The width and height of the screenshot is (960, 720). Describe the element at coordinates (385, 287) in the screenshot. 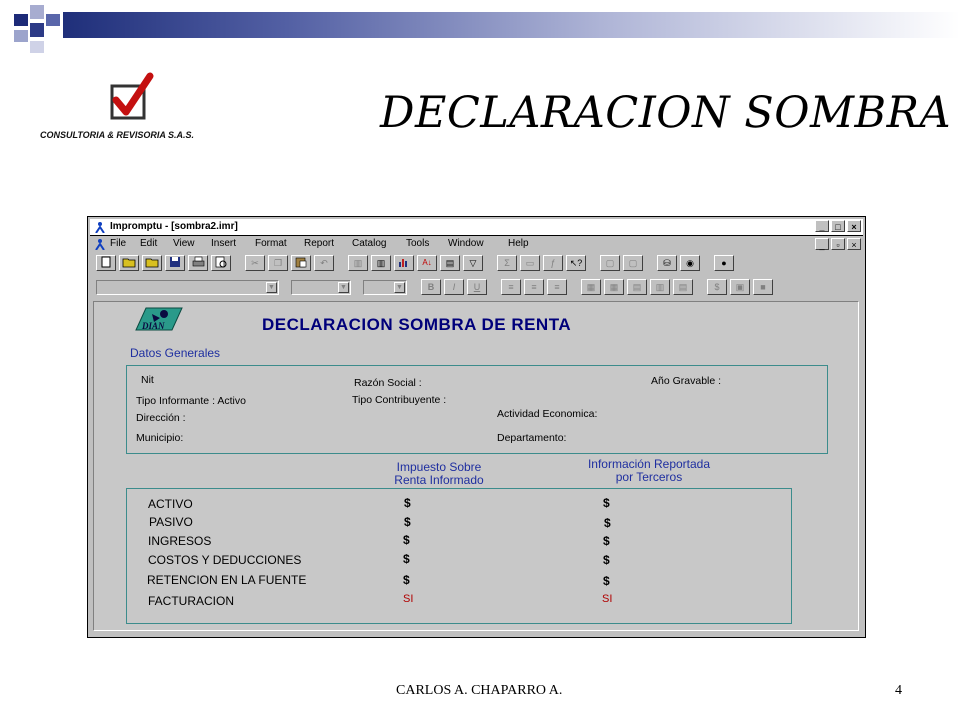

I see `style-combo: ▼` at that location.